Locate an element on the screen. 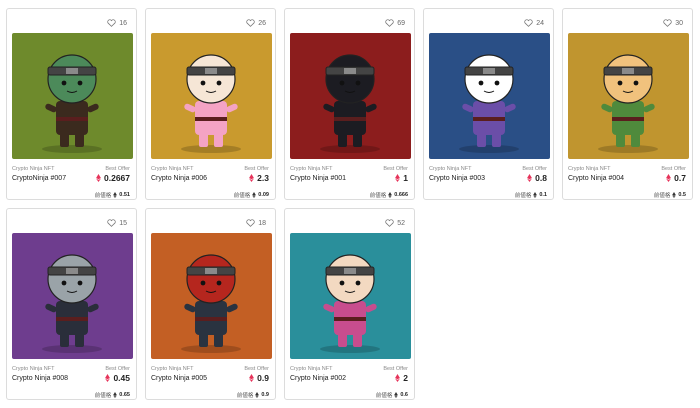 Image resolution: width=700 pixels, height=408 pixels. price-value: 0.7 is located at coordinates (680, 178).